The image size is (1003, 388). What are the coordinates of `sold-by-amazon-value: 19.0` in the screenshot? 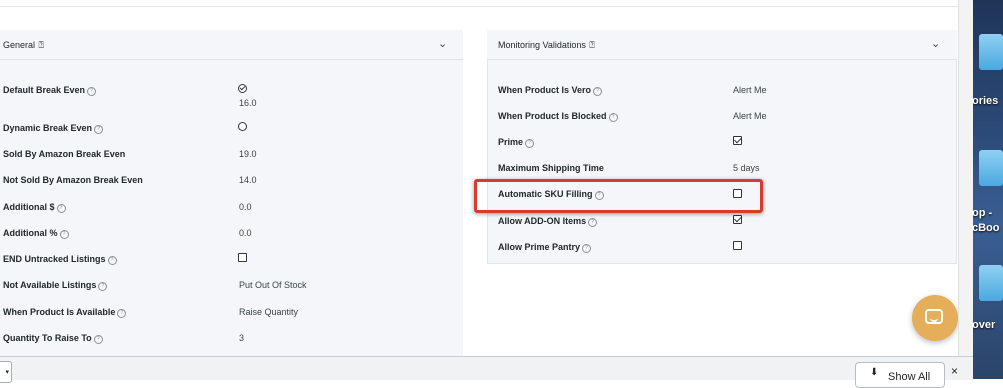 It's located at (248, 154).